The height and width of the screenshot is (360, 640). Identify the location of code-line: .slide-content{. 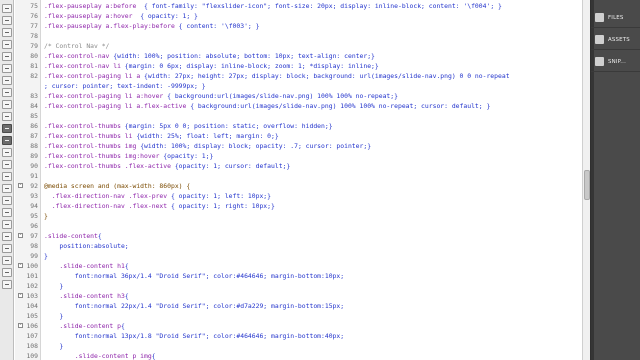
(73, 236).